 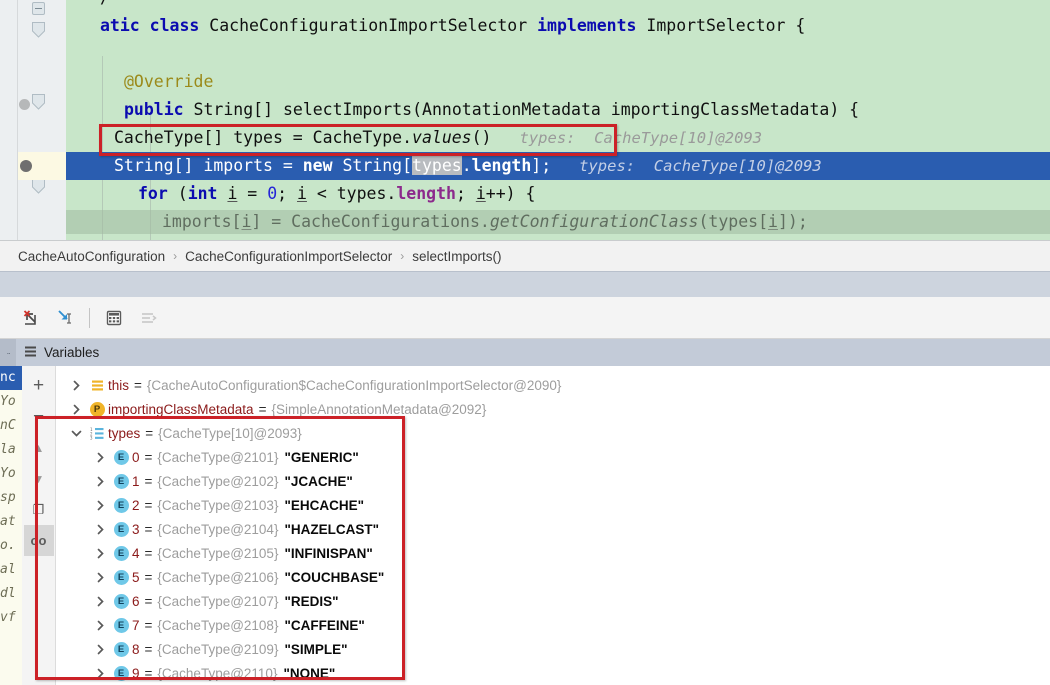 What do you see at coordinates (39, 478) in the screenshot?
I see `move-down-icon: ▼` at bounding box center [39, 478].